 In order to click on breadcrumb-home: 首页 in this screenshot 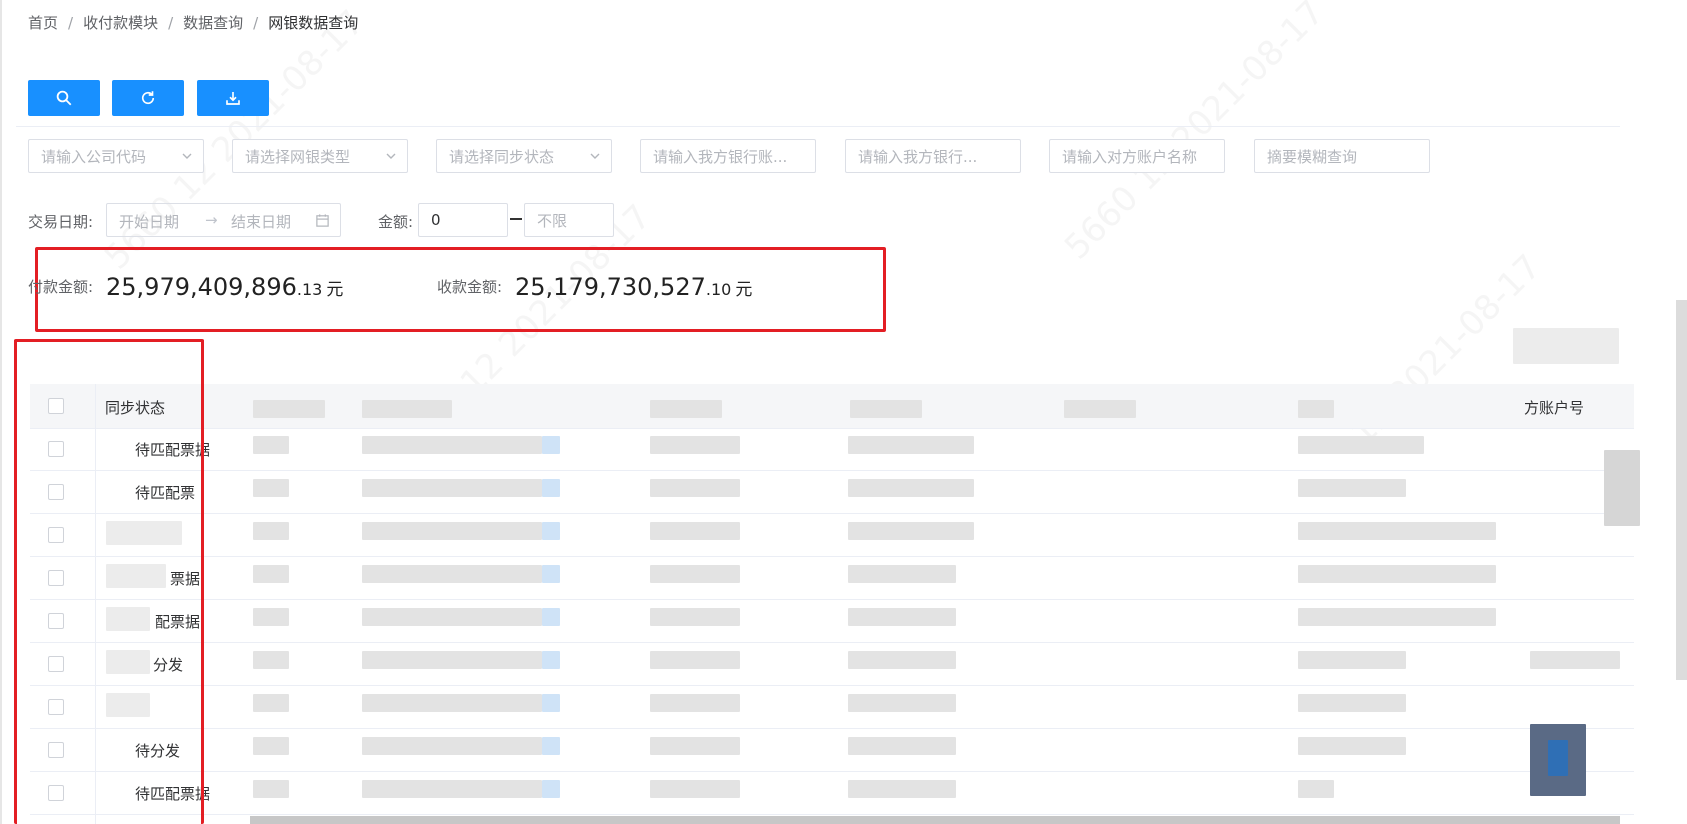, I will do `click(43, 22)`.